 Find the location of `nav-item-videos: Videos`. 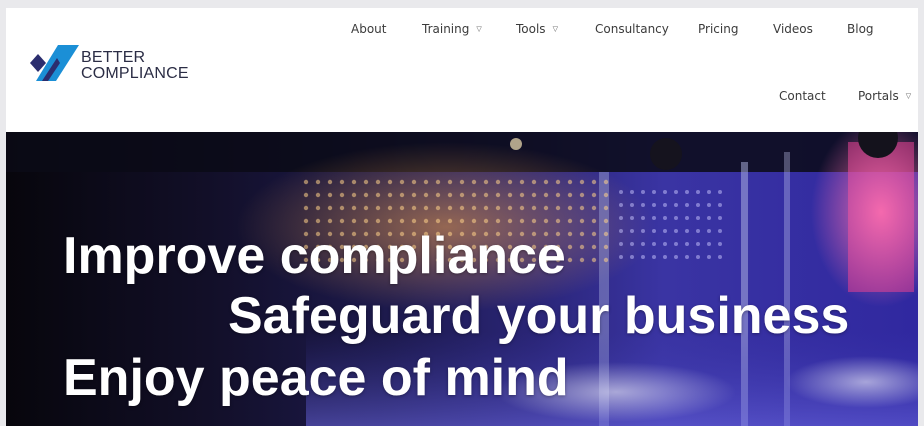

nav-item-videos: Videos is located at coordinates (793, 29).